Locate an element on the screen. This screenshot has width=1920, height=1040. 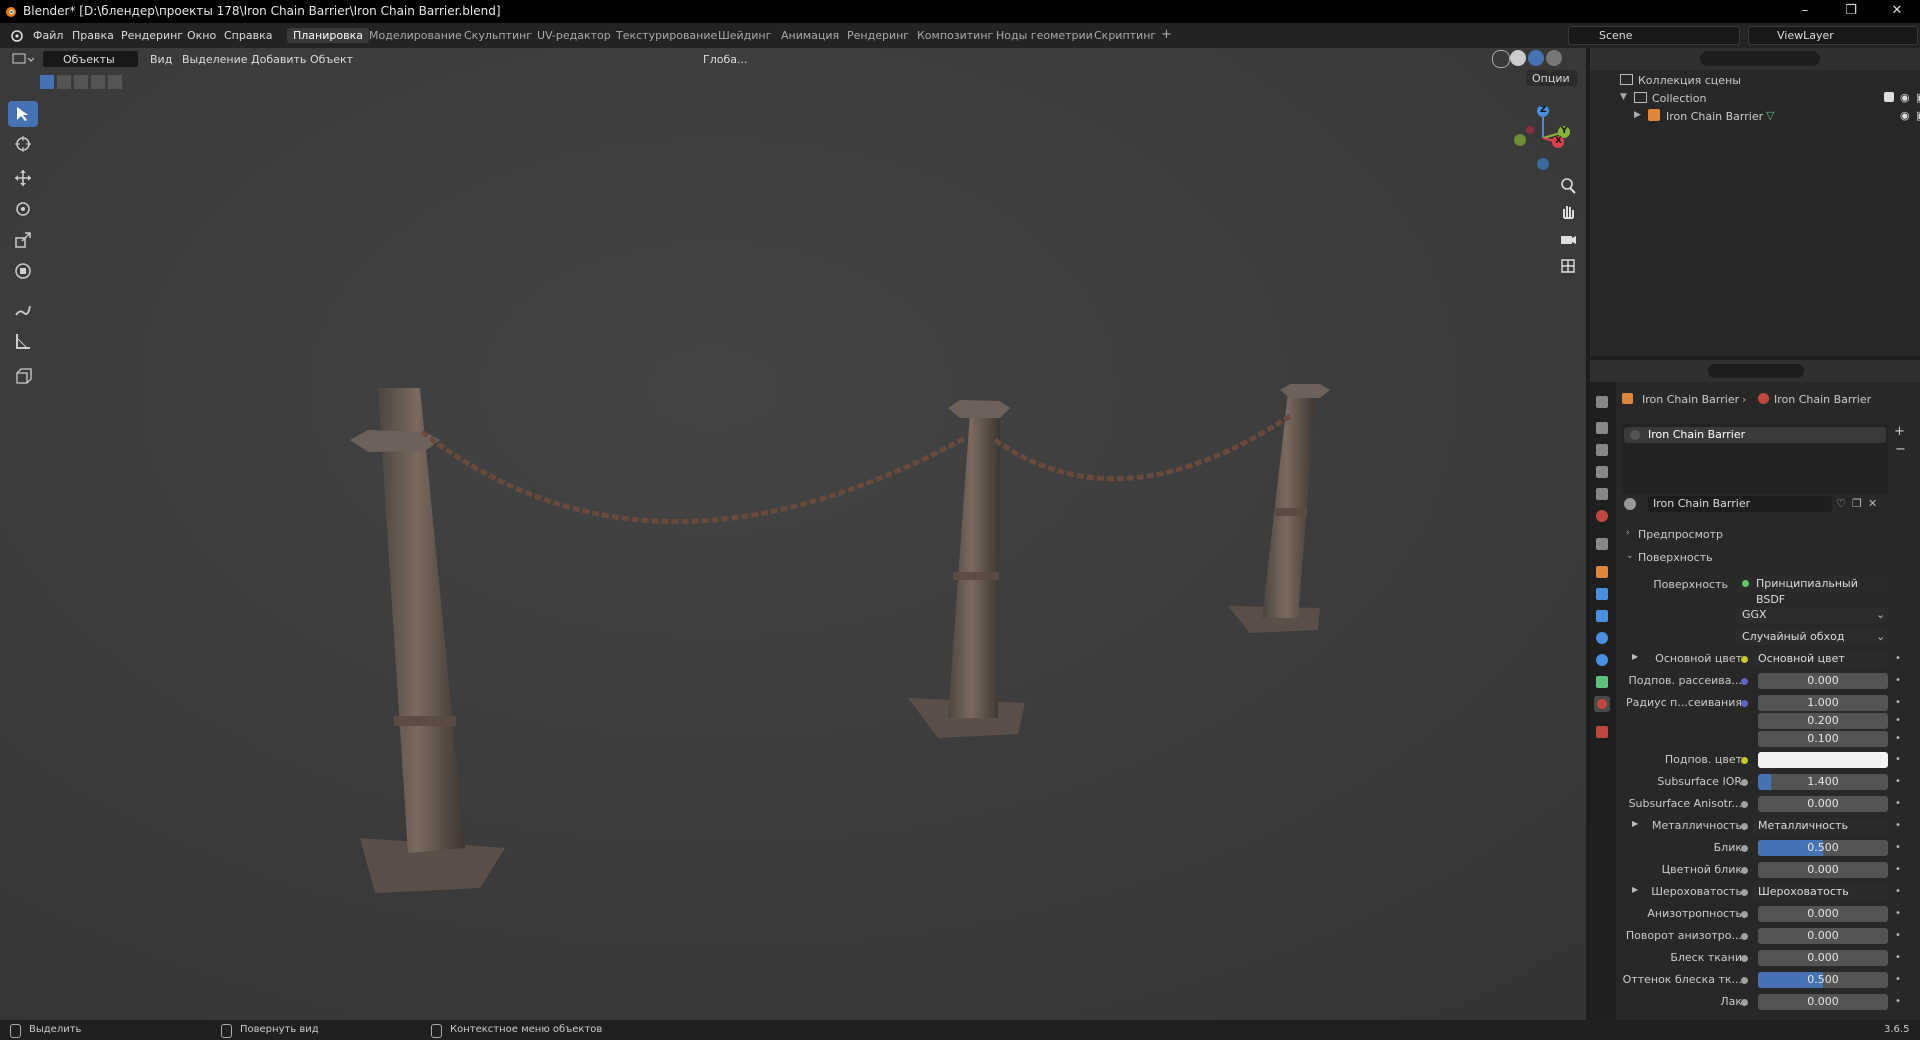
menu-edit: Правка is located at coordinates (93, 35).